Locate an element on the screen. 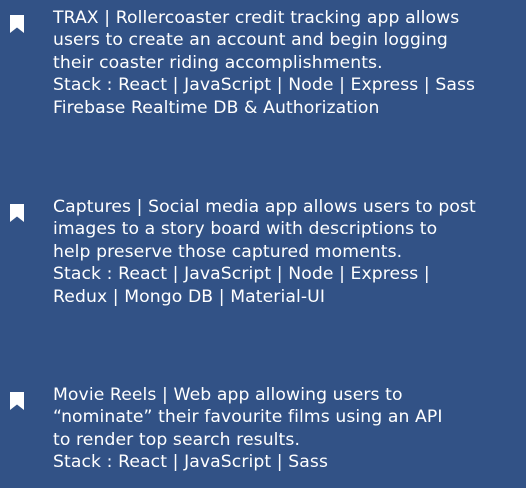 Image resolution: width=526 pixels, height=488 pixels. description-line: help preserve those captured moments. is located at coordinates (228, 251).